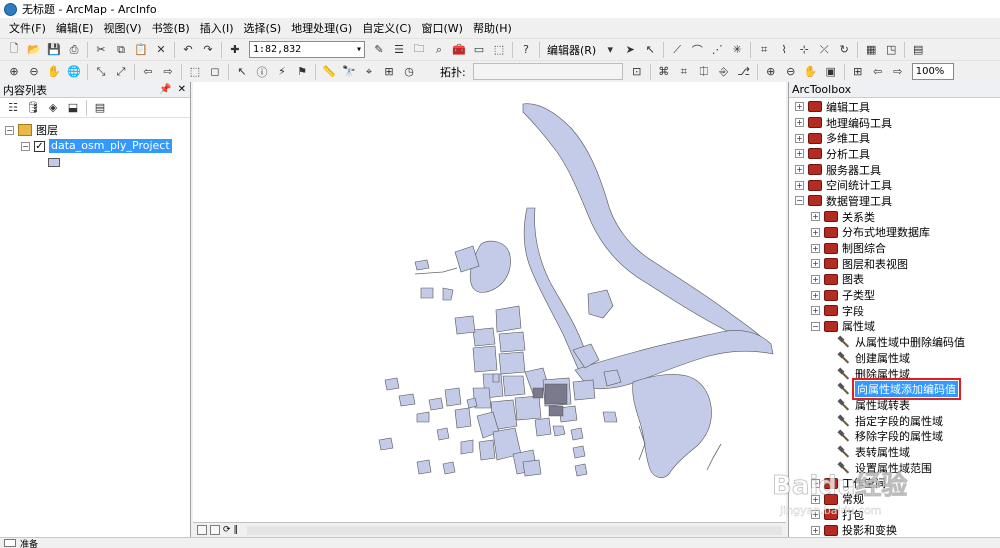 Image resolution: width=1000 pixels, height=548 pixels. I want to click on menu-help: 帮助(H), so click(492, 28).